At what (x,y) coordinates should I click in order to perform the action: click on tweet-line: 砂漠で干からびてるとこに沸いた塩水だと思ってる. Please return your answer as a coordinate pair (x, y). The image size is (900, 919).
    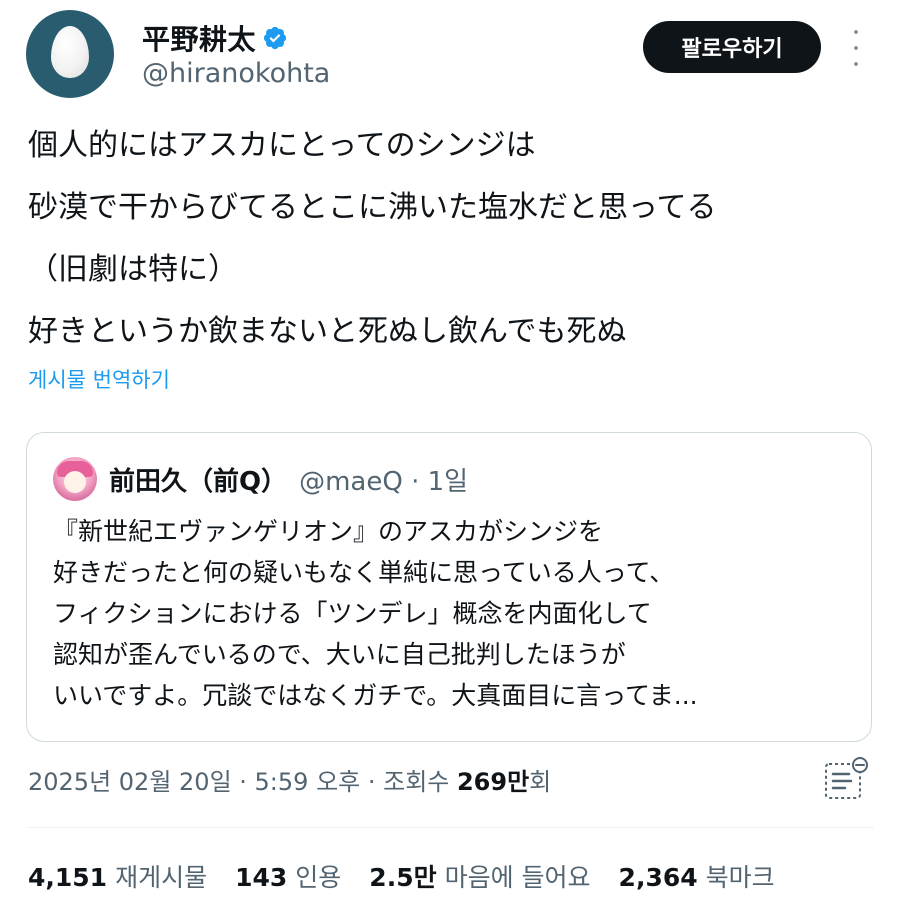
    Looking at the image, I should click on (372, 207).